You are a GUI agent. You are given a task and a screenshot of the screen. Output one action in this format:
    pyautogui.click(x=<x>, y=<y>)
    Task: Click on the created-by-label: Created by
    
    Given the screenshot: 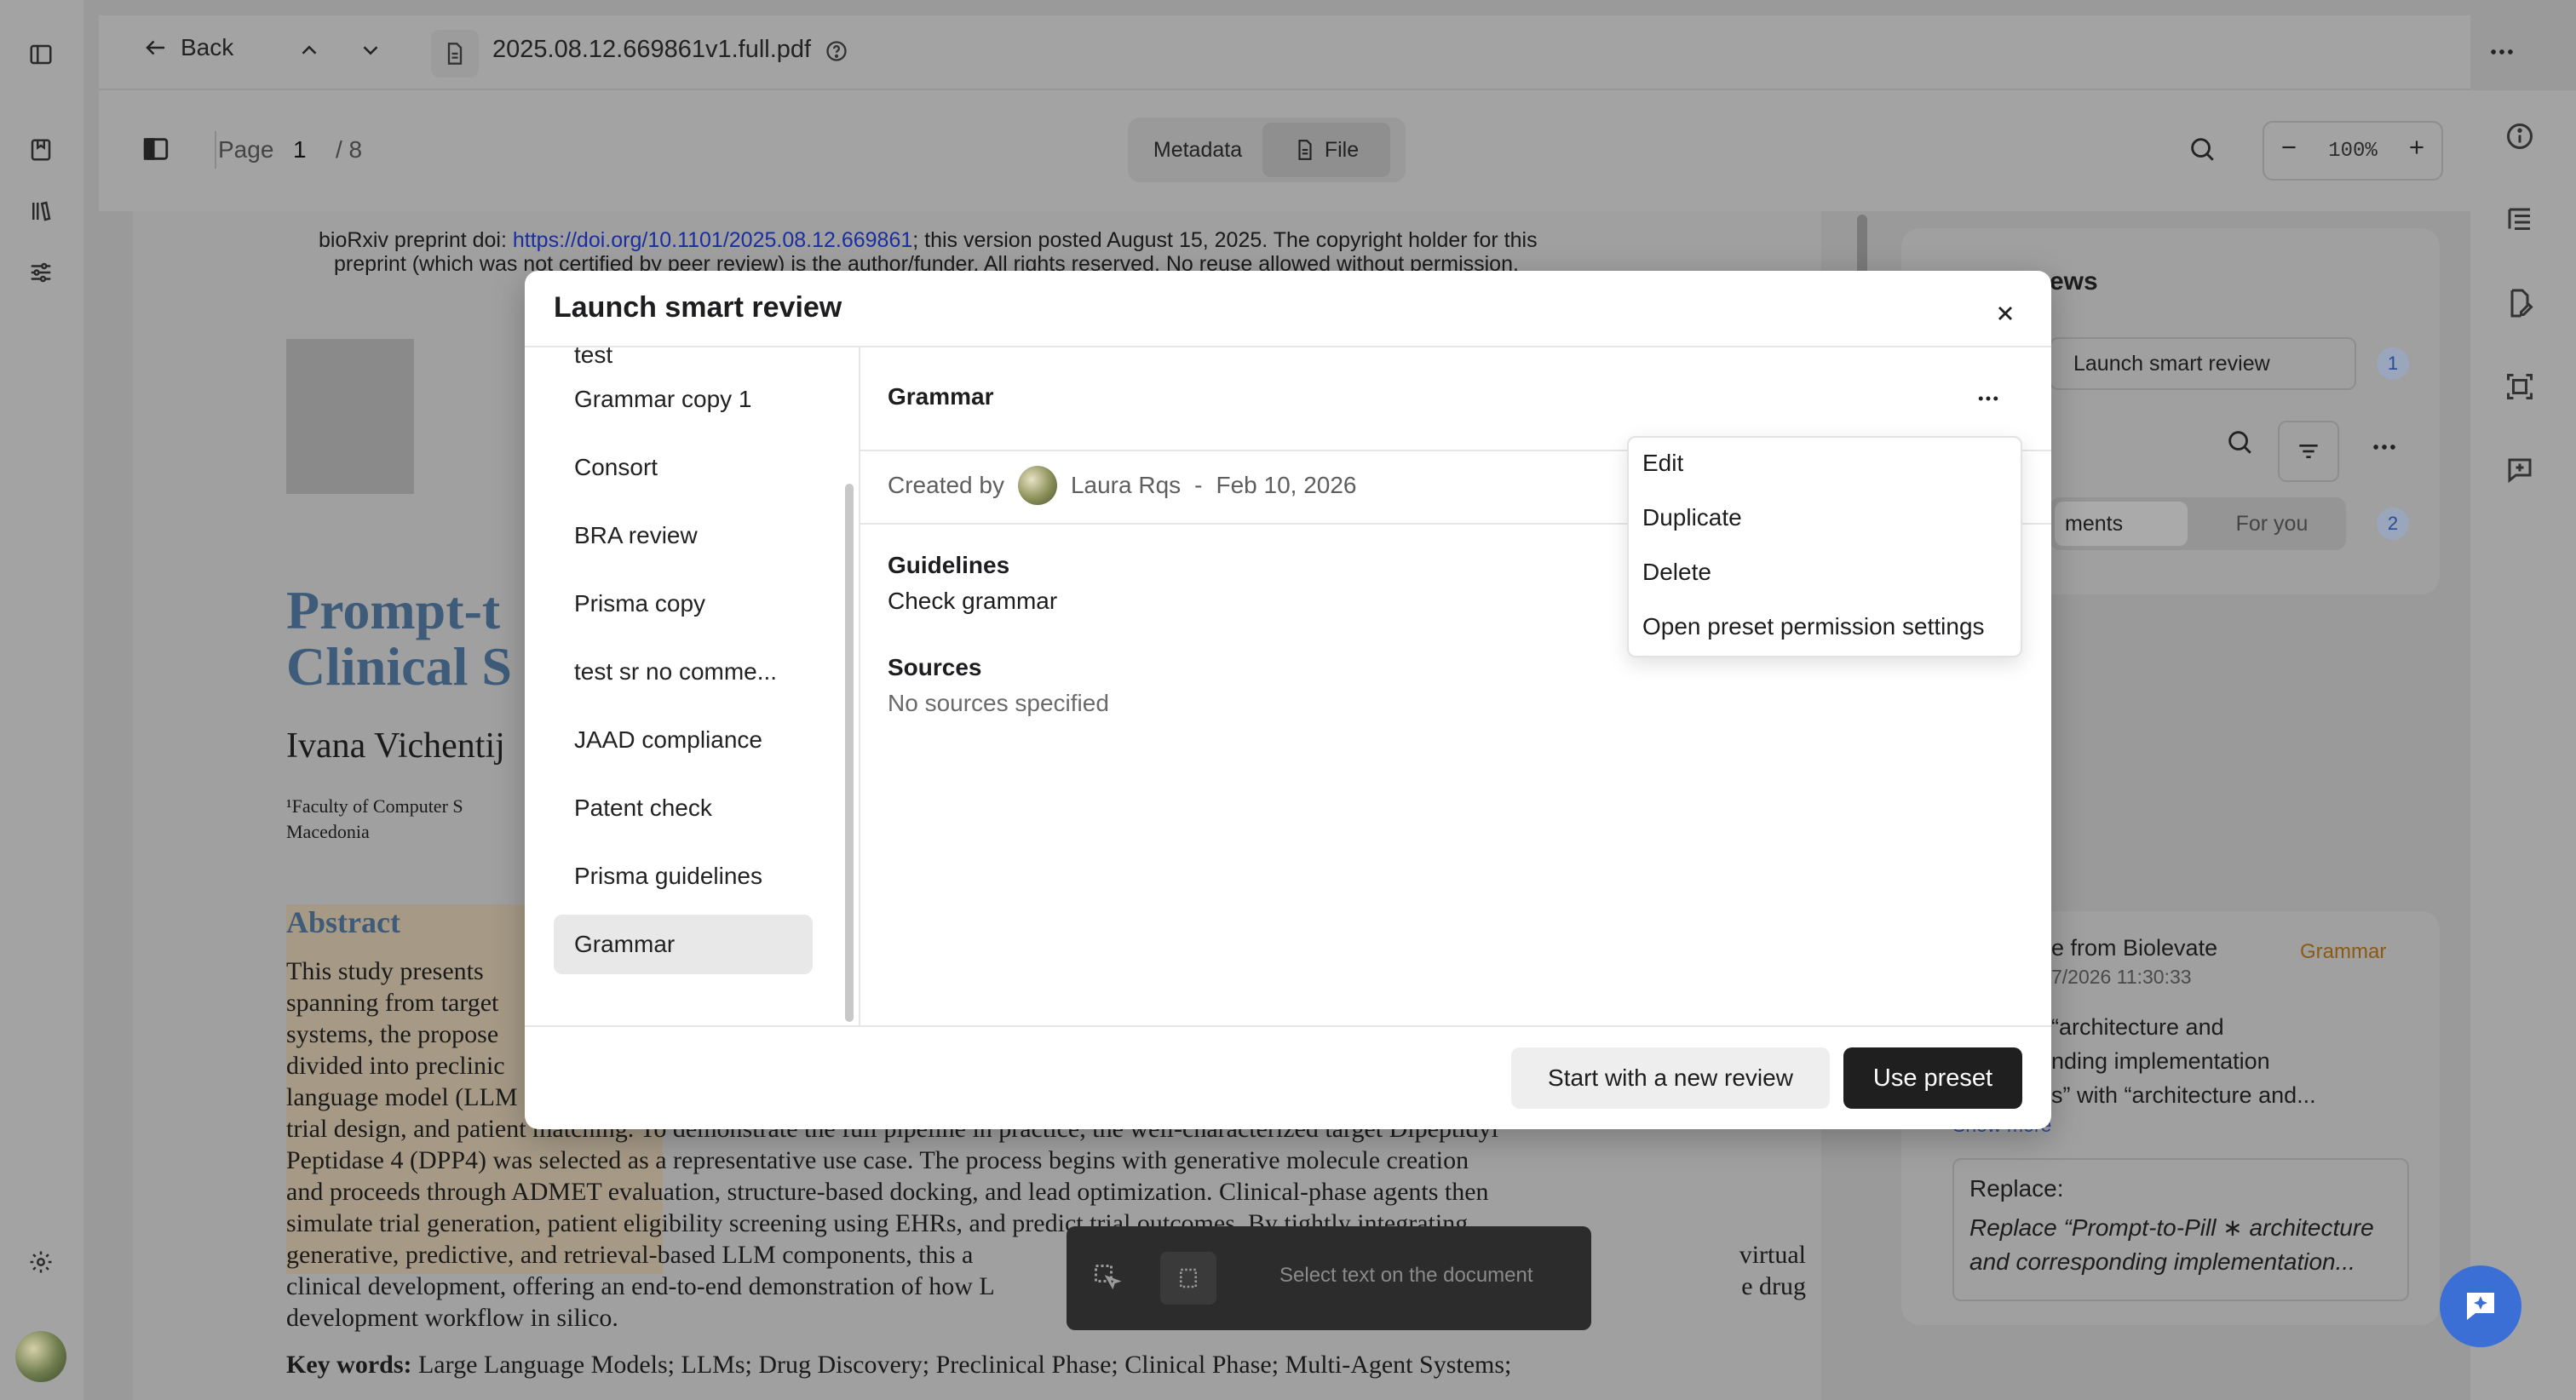 What is the action you would take?
    pyautogui.click(x=946, y=485)
    